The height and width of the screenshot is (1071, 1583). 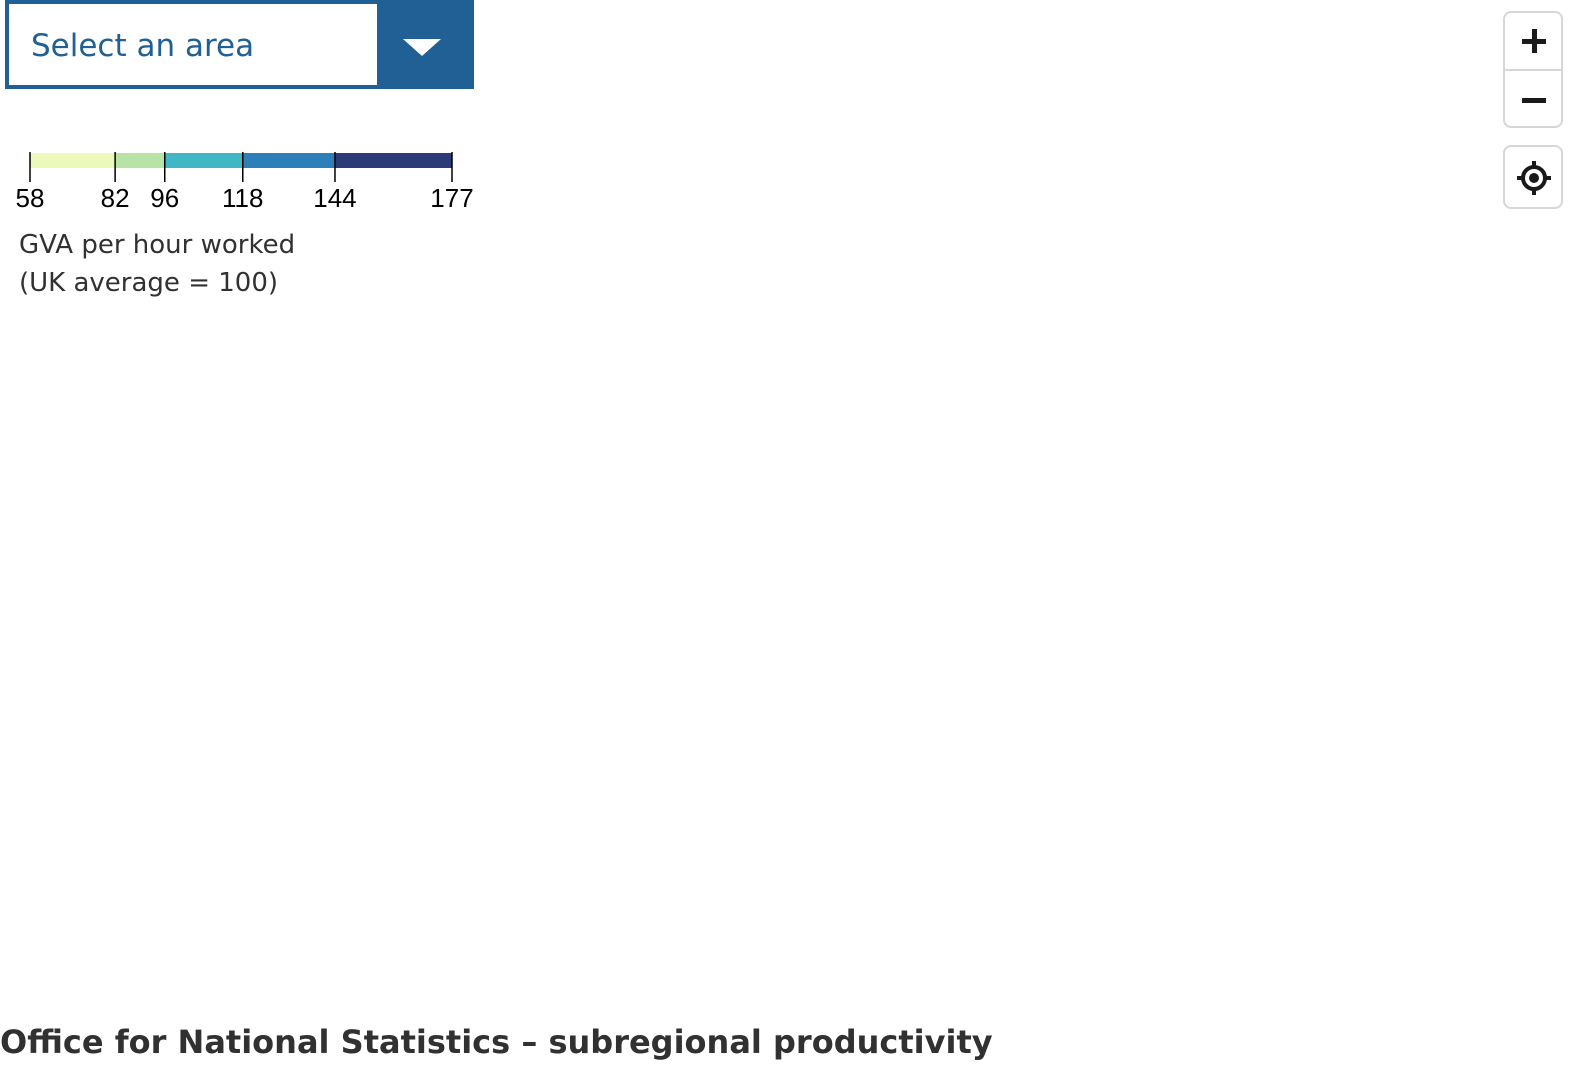 What do you see at coordinates (164, 198) in the screenshot?
I see `legend-tick-label: 96` at bounding box center [164, 198].